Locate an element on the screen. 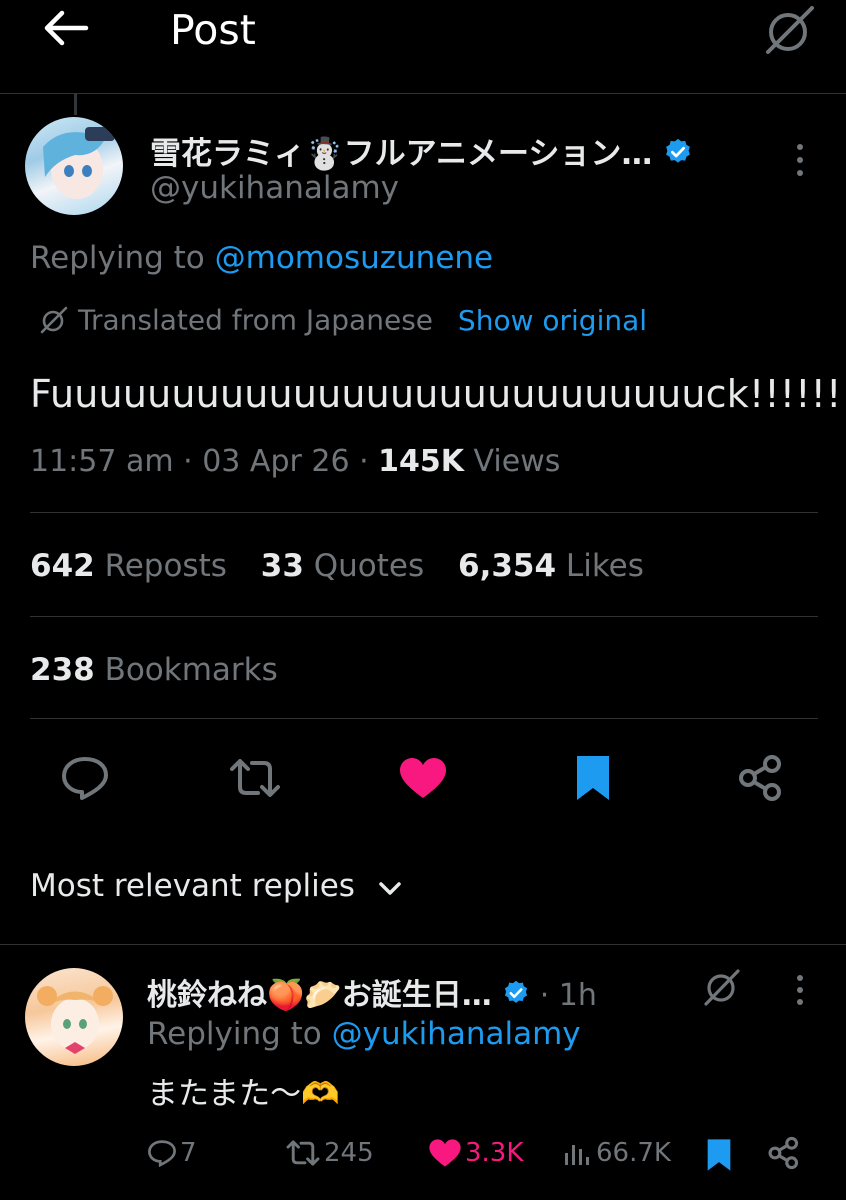  author-handle: @yukihanalamy is located at coordinates (274, 188).